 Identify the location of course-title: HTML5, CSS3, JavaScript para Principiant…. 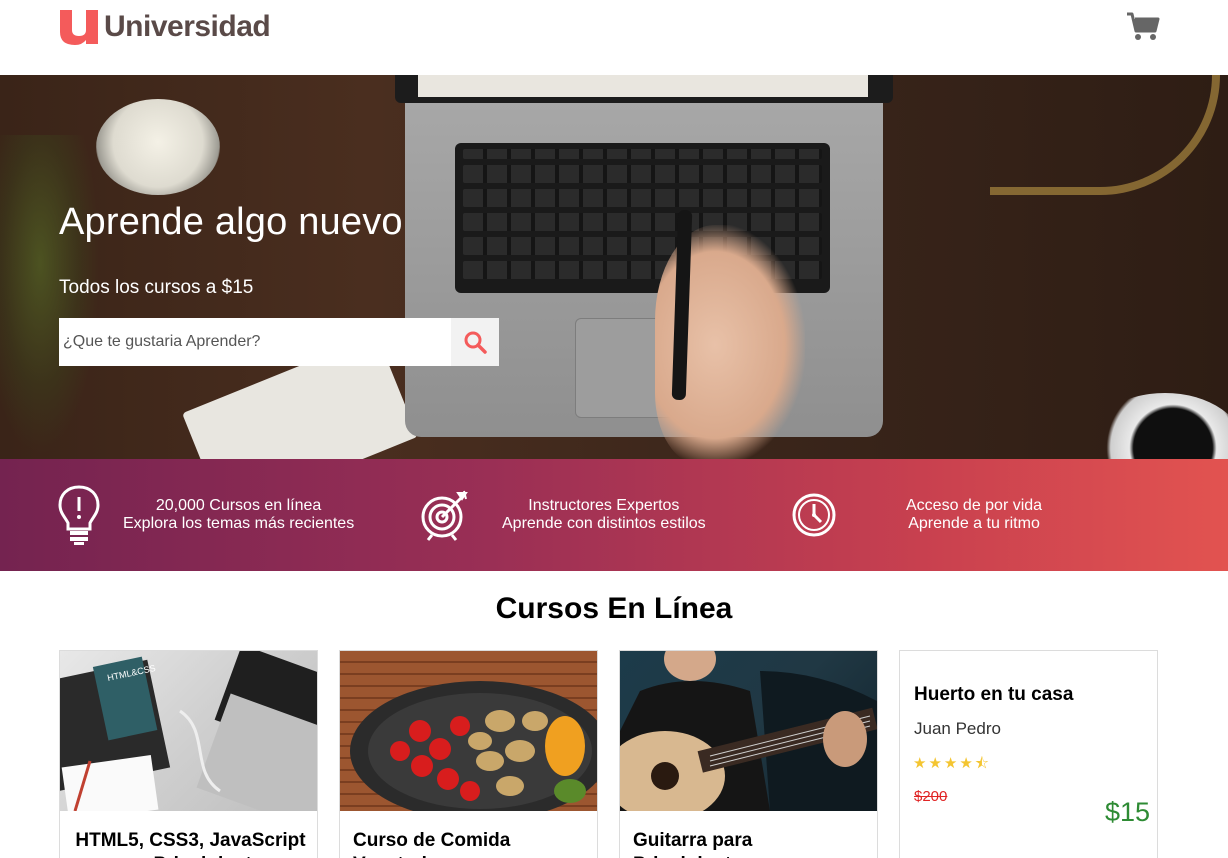
(190, 844).